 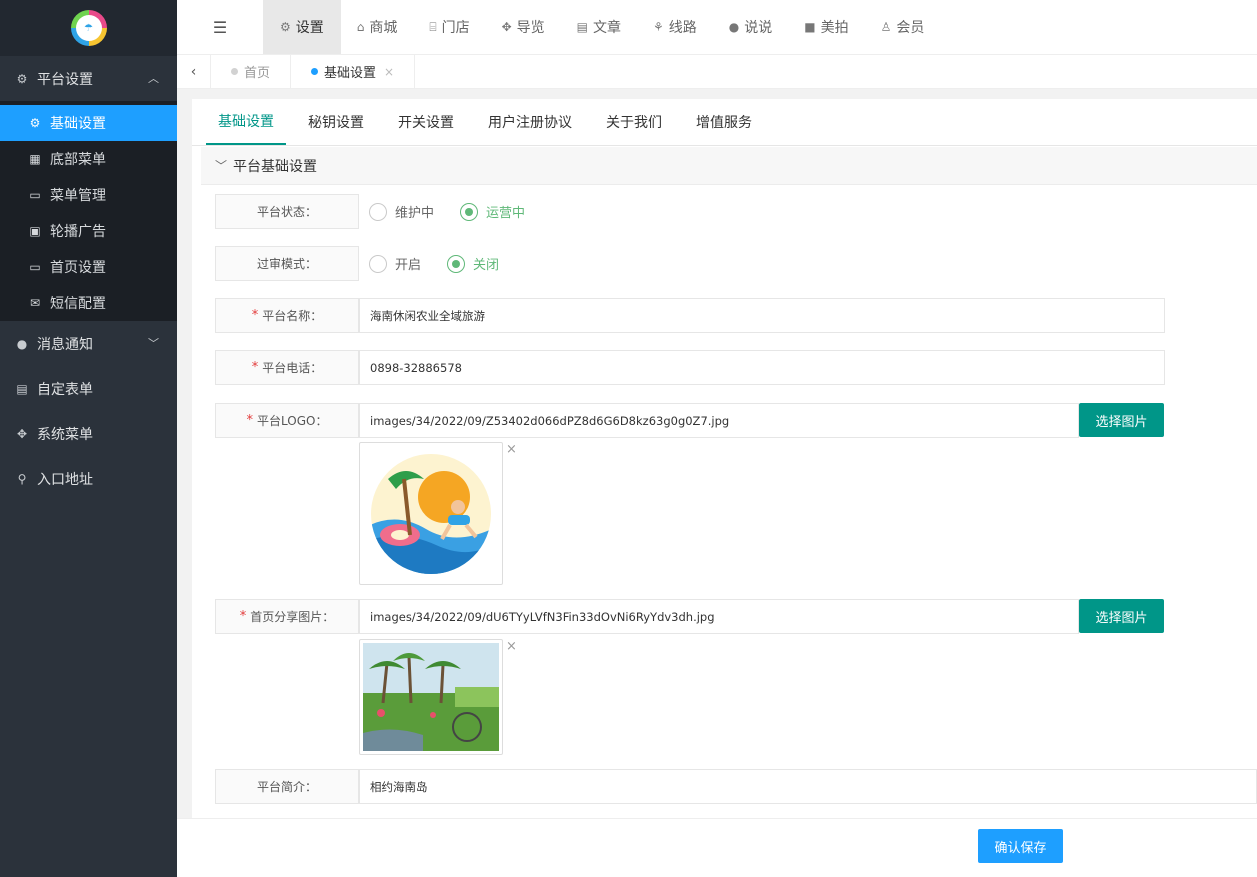 What do you see at coordinates (599, 27) in the screenshot?
I see `topnav-article: ▤ 文章` at bounding box center [599, 27].